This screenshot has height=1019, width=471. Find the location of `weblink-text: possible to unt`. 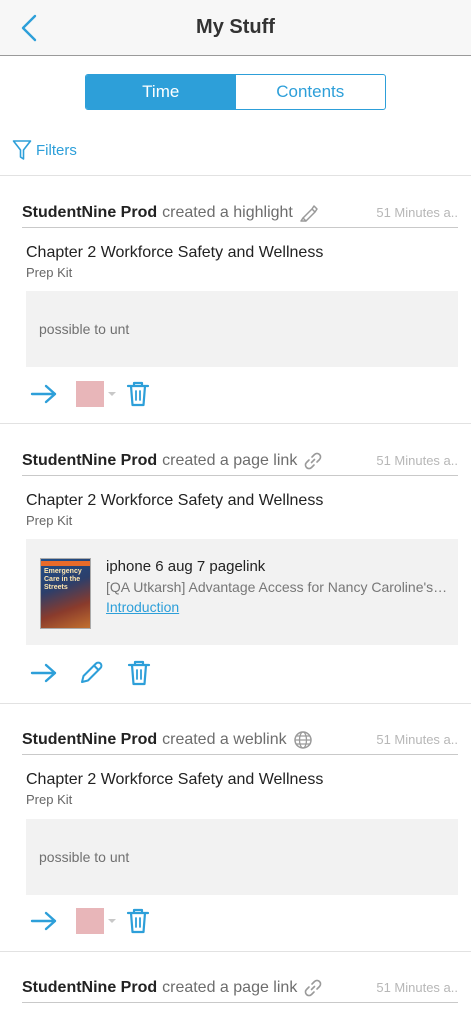

weblink-text: possible to unt is located at coordinates (242, 857).